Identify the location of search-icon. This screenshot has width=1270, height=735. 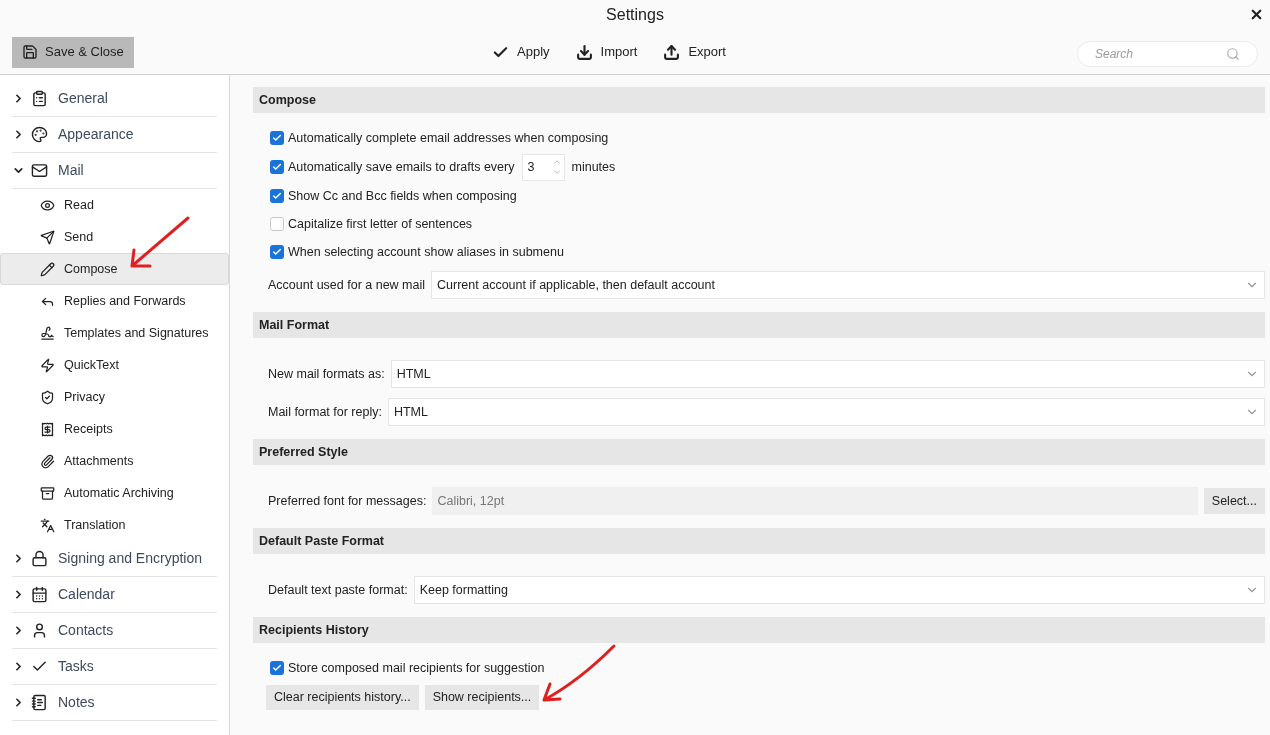
(1233, 54).